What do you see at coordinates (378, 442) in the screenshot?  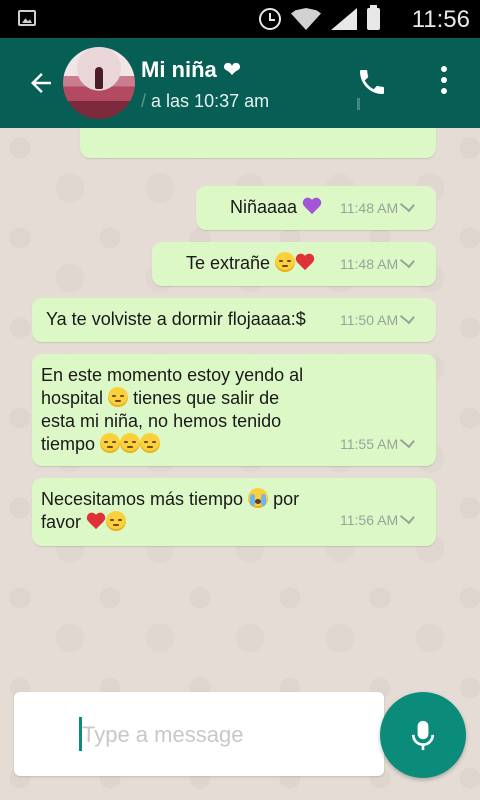 I see `message-time: 11:55 AM` at bounding box center [378, 442].